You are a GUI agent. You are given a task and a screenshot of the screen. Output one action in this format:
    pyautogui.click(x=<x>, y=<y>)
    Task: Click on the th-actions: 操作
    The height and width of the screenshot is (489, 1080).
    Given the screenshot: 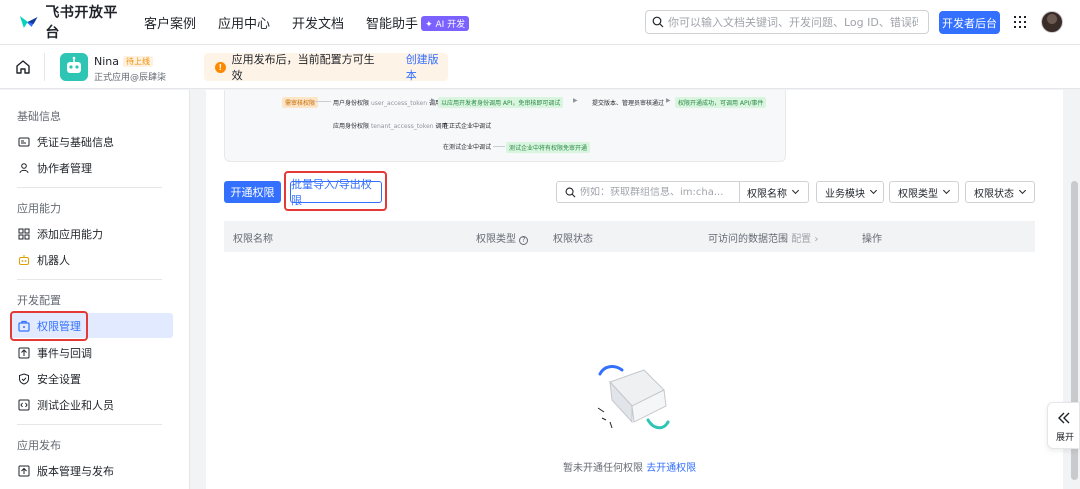 What is the action you would take?
    pyautogui.click(x=872, y=239)
    